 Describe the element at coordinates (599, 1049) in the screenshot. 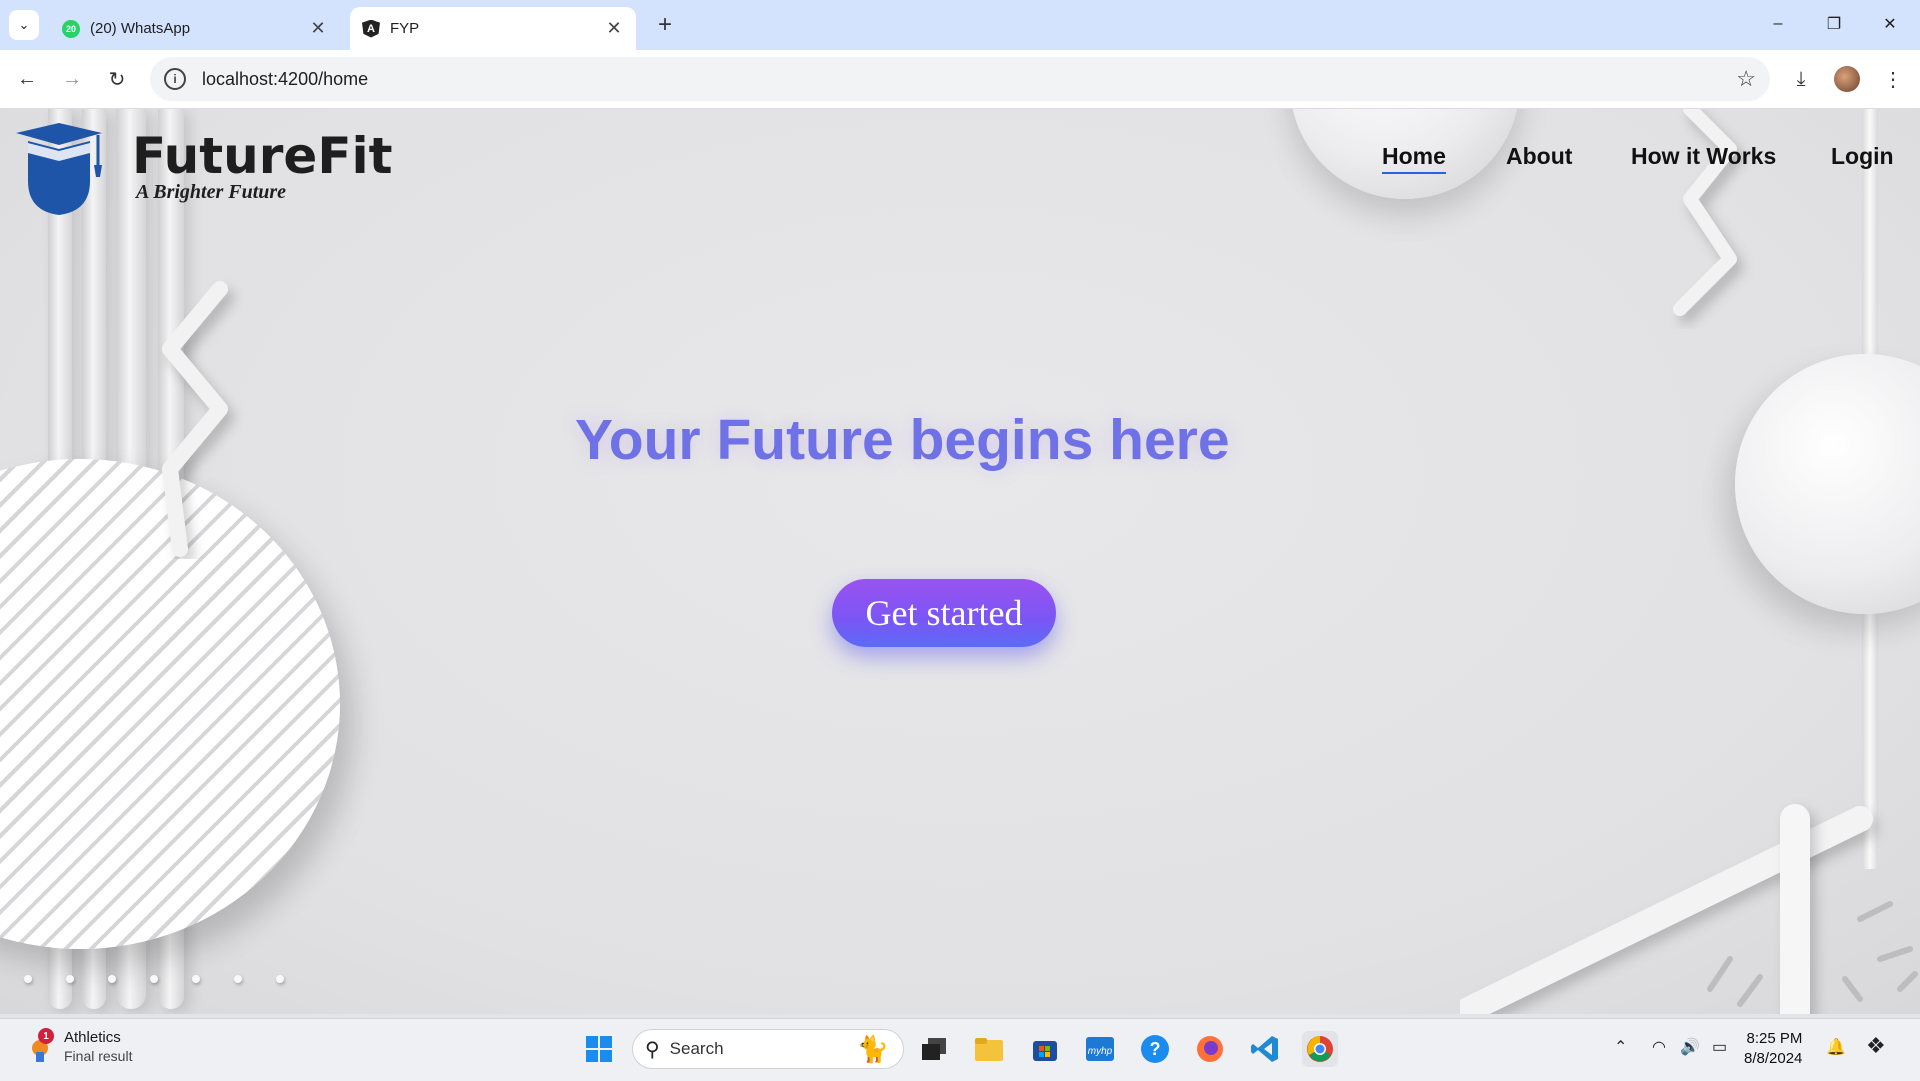

I see `windows-start-icon` at that location.